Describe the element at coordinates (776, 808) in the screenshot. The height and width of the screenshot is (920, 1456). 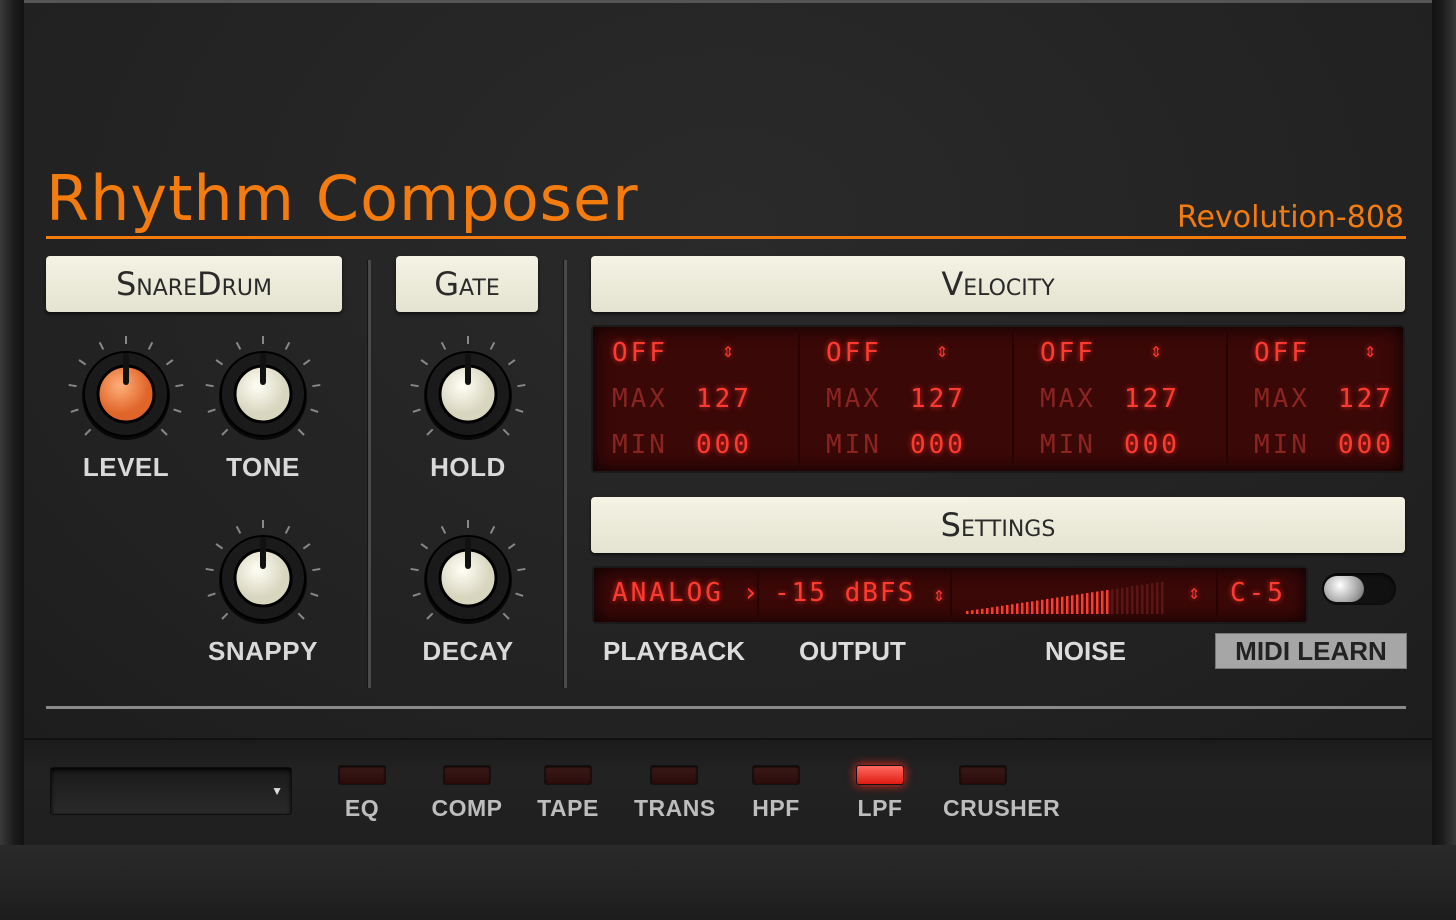
I see `fx-label: HPF` at that location.